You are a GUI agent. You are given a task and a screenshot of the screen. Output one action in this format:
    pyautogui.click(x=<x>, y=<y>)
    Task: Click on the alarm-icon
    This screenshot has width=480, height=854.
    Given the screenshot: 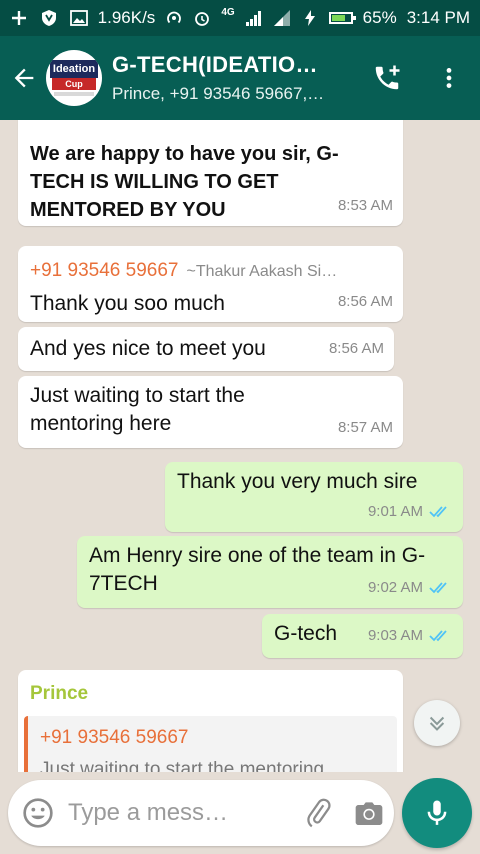 What is the action you would take?
    pyautogui.click(x=202, y=19)
    